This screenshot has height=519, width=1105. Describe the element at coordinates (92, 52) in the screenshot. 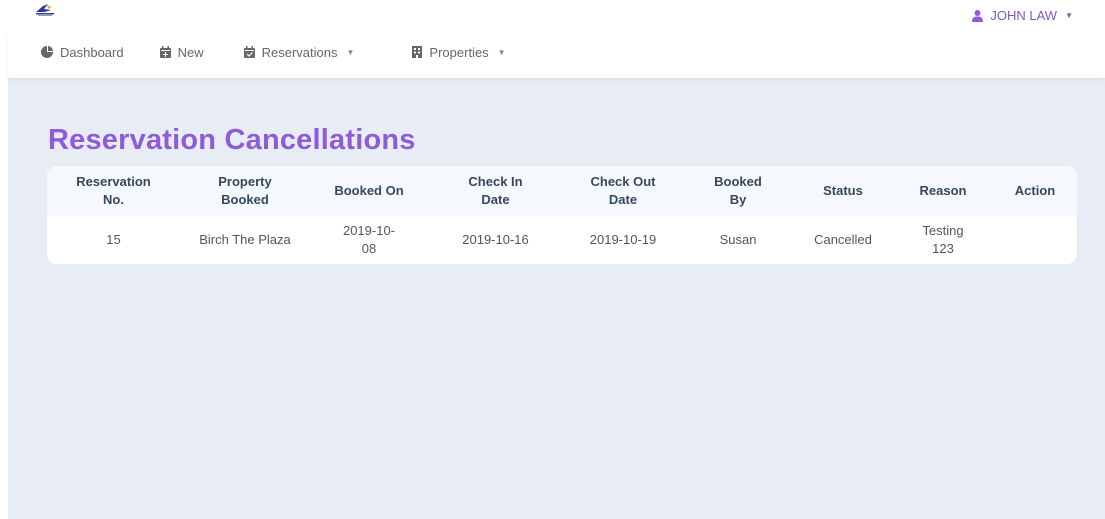

I see `nav-dashboard-label: Dashboard` at that location.